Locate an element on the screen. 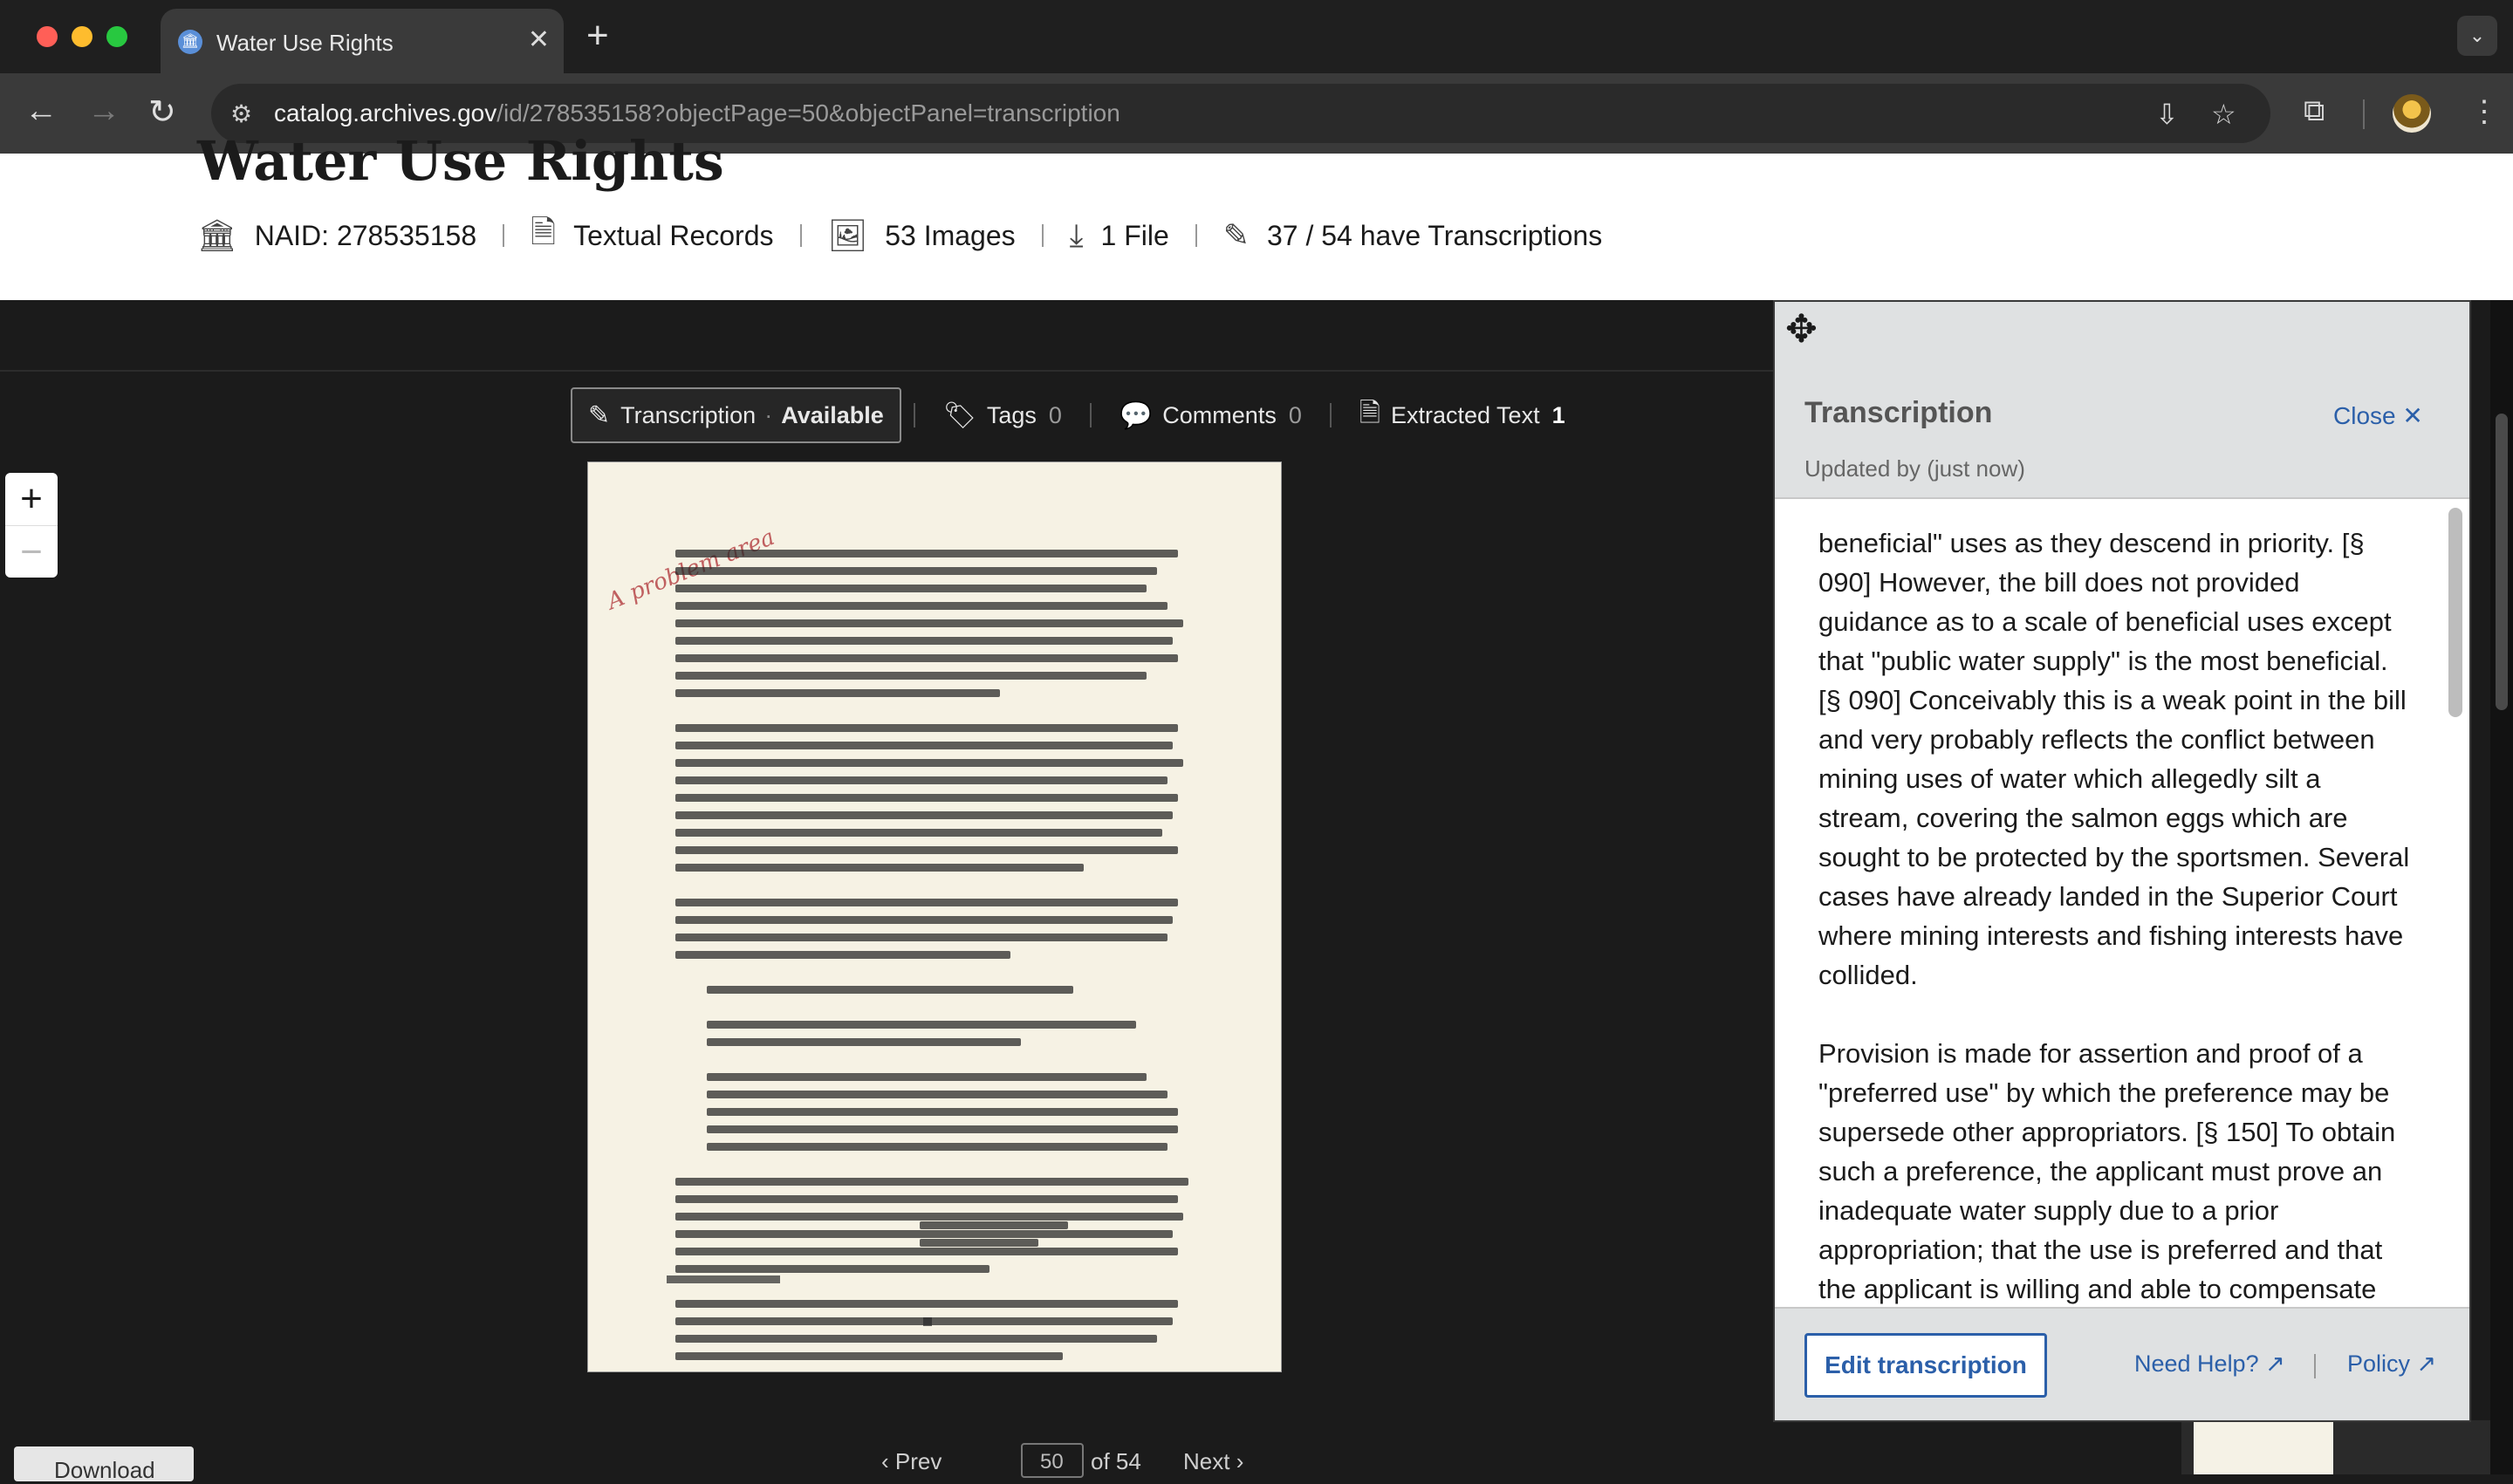  tab-transcription-label: Transcription is located at coordinates (688, 414).